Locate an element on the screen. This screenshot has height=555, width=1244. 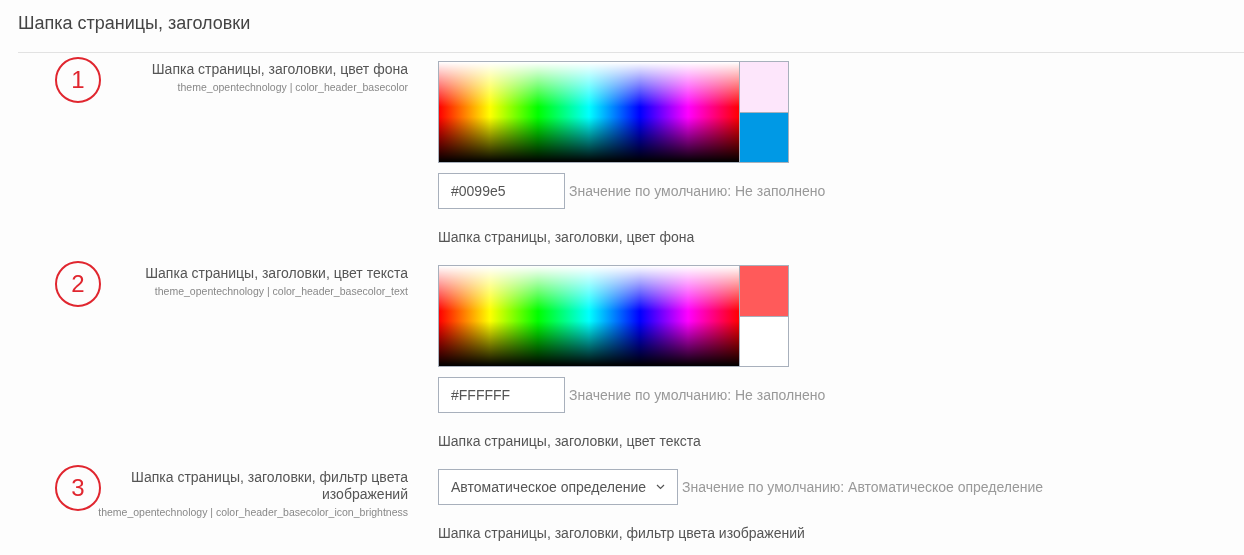
setting-key: theme_opentechnology | color_header_basecolor_icon_brightness is located at coordinates (253, 512).